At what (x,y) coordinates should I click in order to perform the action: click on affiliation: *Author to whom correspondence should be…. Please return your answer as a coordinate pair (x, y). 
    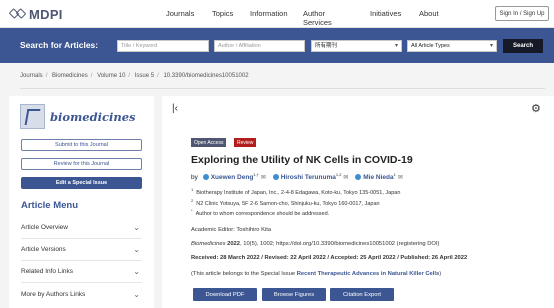
    Looking at the image, I should click on (260, 212).